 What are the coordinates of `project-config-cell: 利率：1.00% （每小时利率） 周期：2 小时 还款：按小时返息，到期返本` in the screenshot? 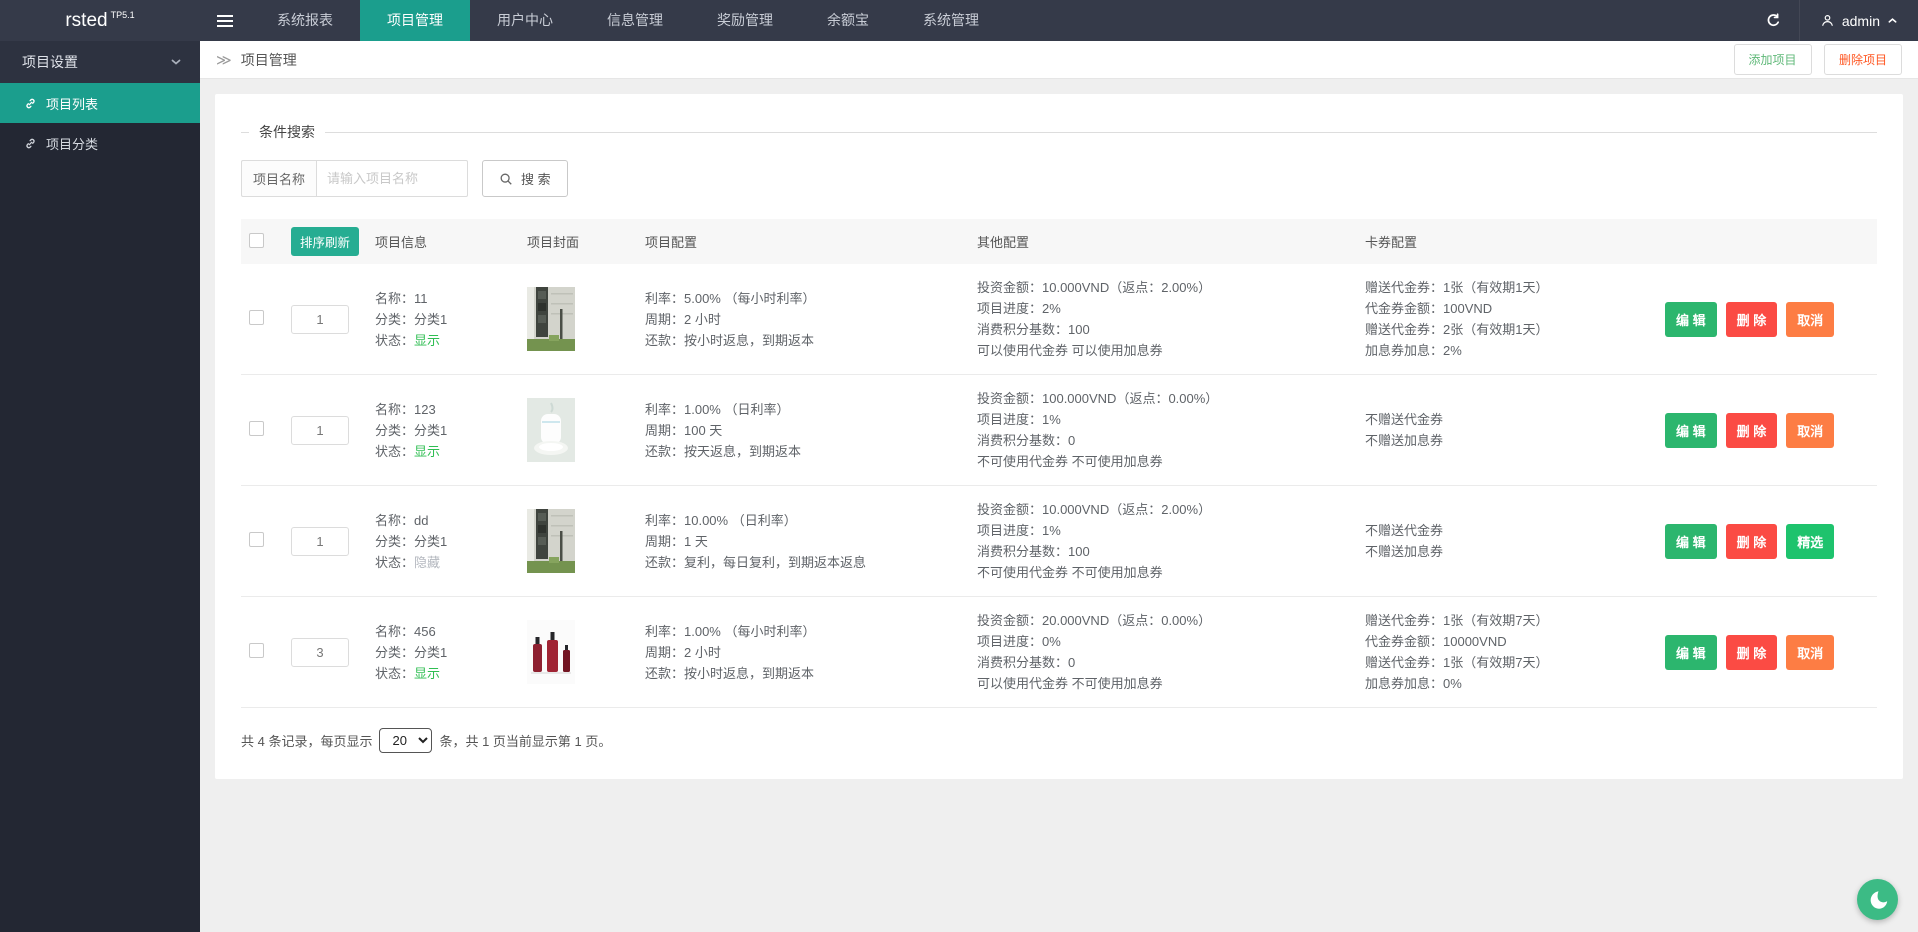 It's located at (803, 652).